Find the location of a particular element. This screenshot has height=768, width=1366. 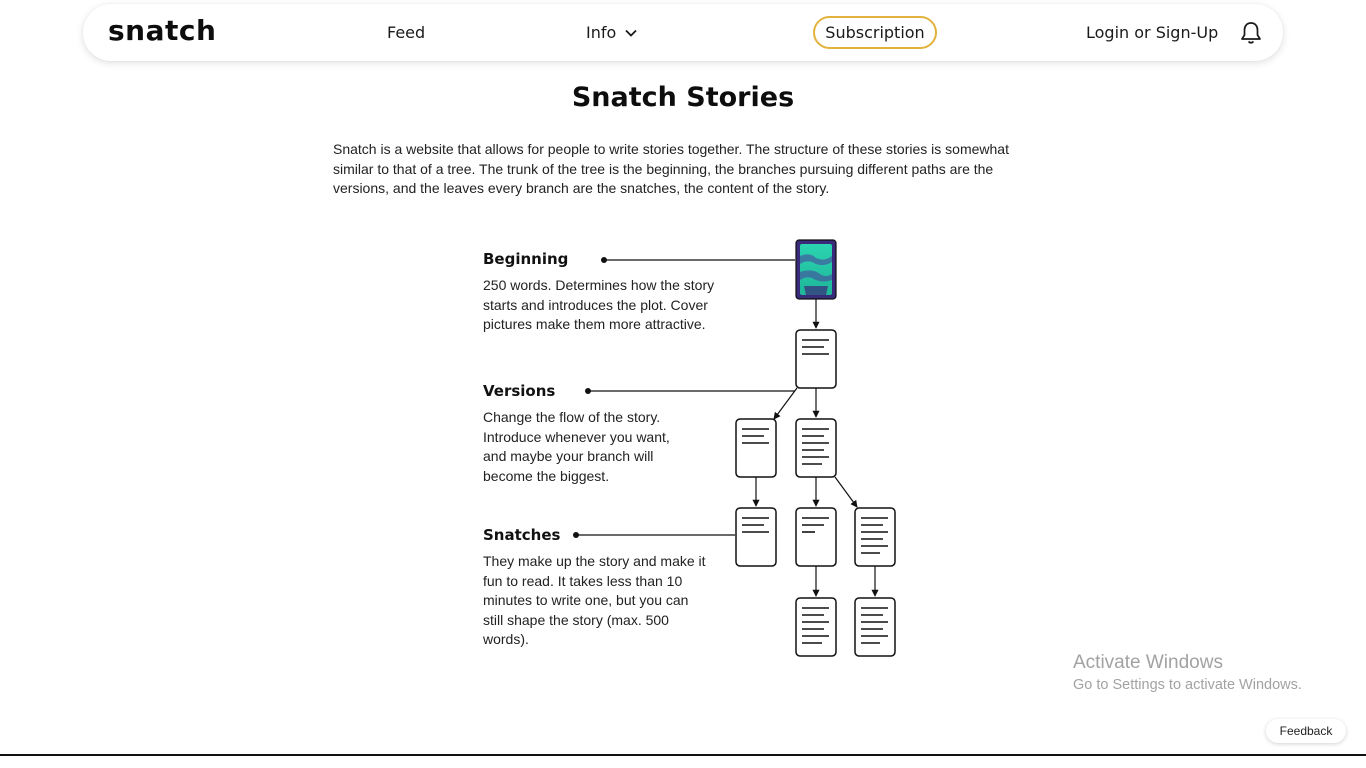

label-connector-versions is located at coordinates (690, 391).